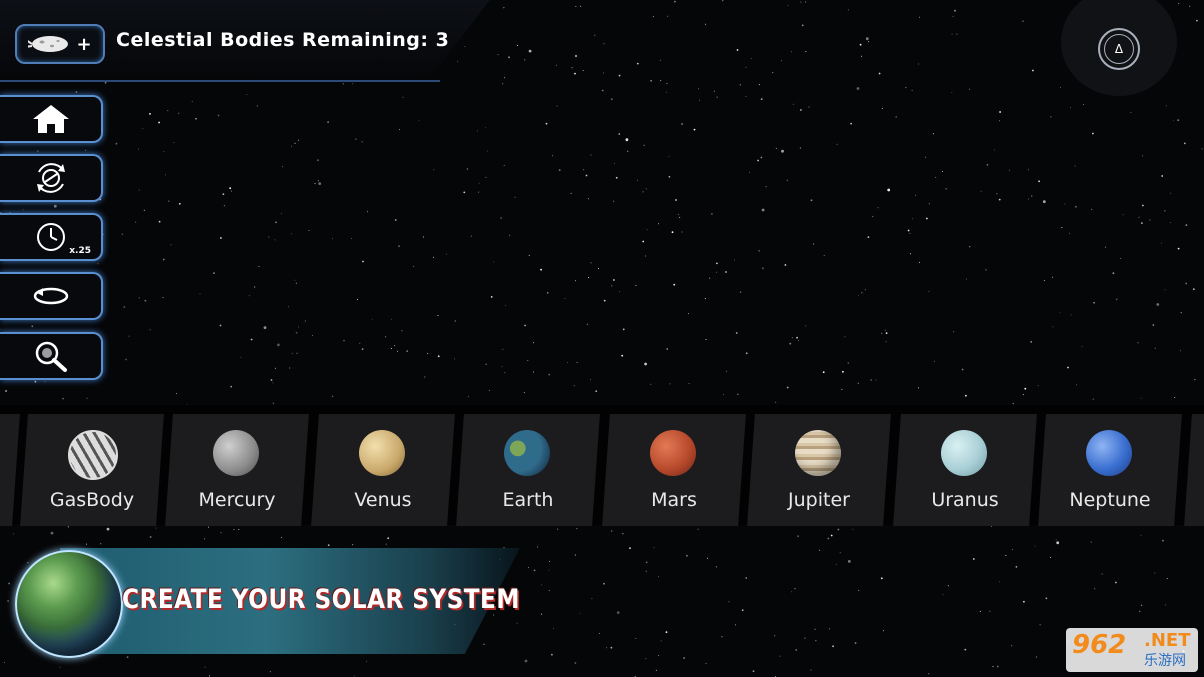 The width and height of the screenshot is (1204, 677). What do you see at coordinates (1165, 661) in the screenshot?
I see `watermark-cn: 乐游网` at bounding box center [1165, 661].